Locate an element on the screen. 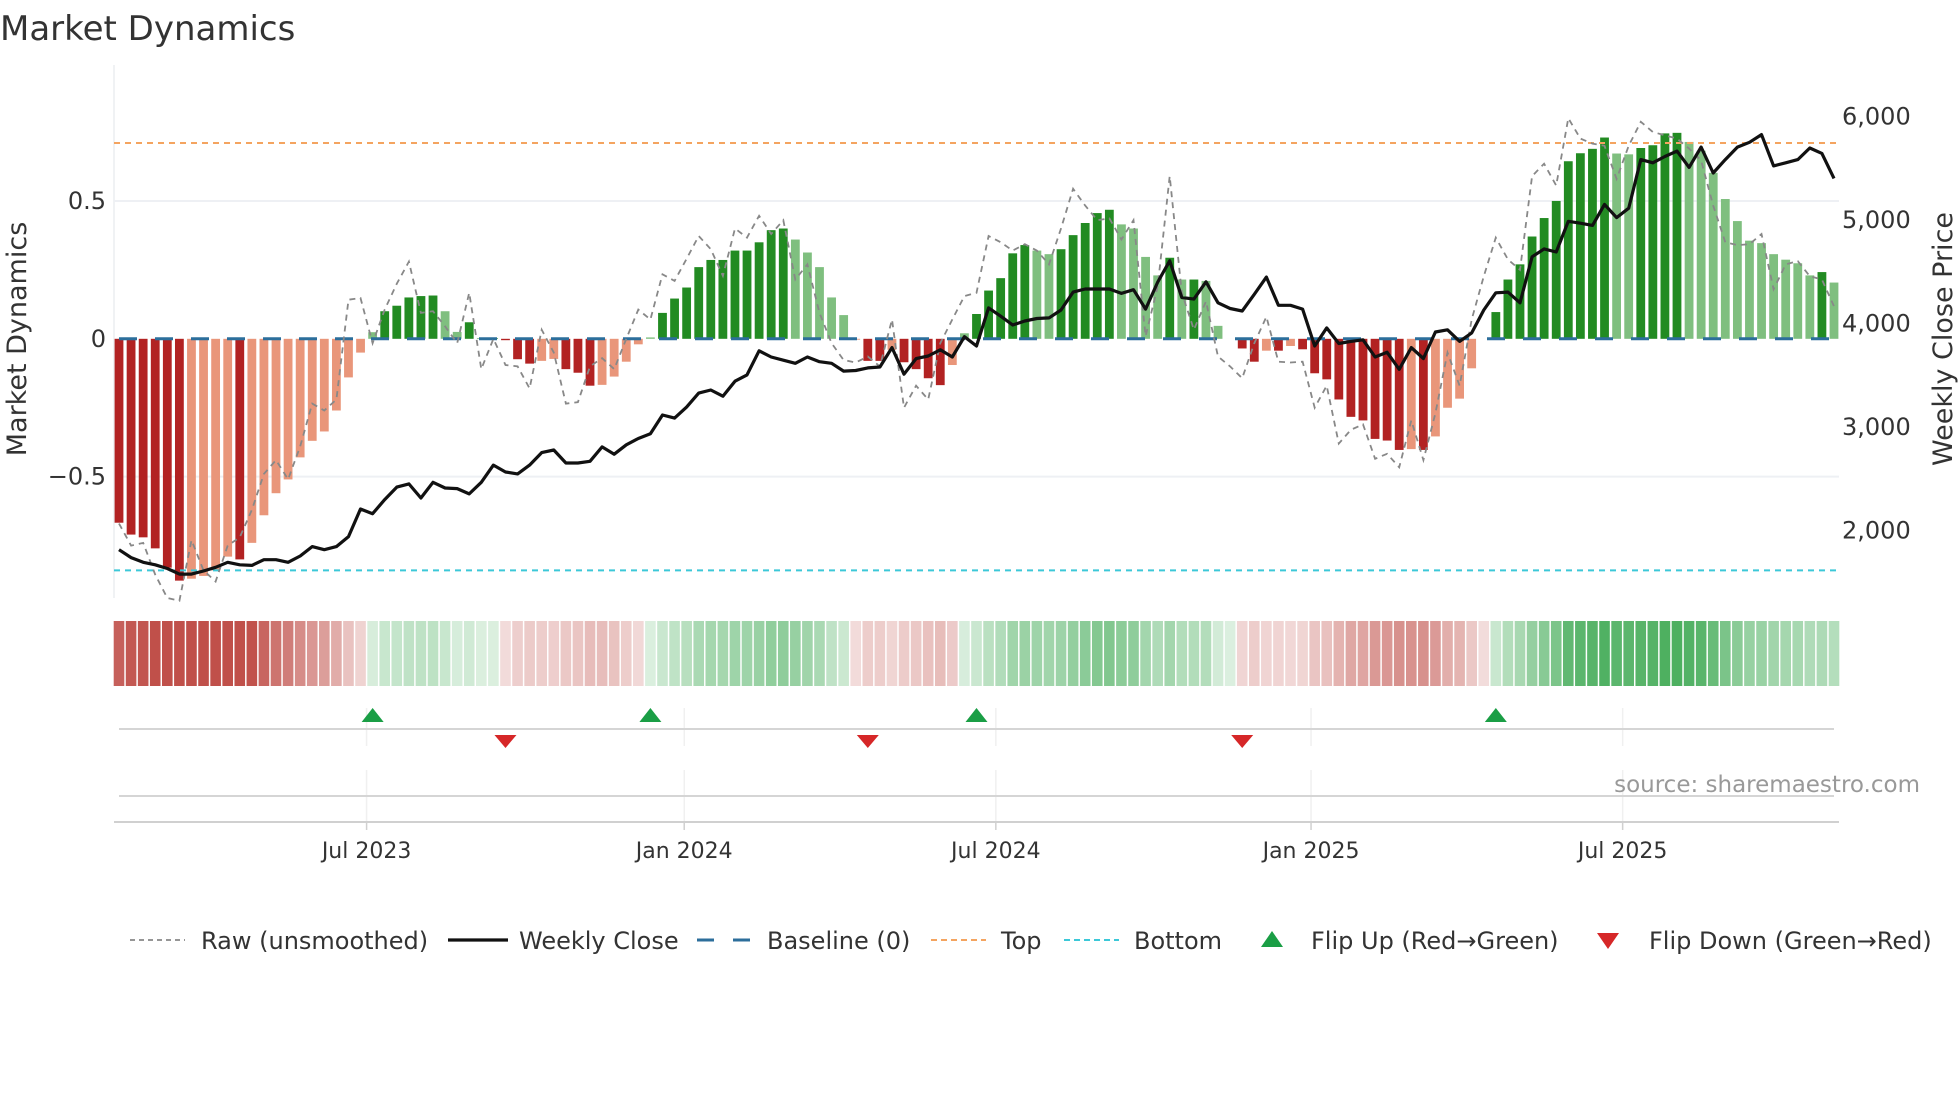  y-tick-label: 0 is located at coordinates (98, 339).